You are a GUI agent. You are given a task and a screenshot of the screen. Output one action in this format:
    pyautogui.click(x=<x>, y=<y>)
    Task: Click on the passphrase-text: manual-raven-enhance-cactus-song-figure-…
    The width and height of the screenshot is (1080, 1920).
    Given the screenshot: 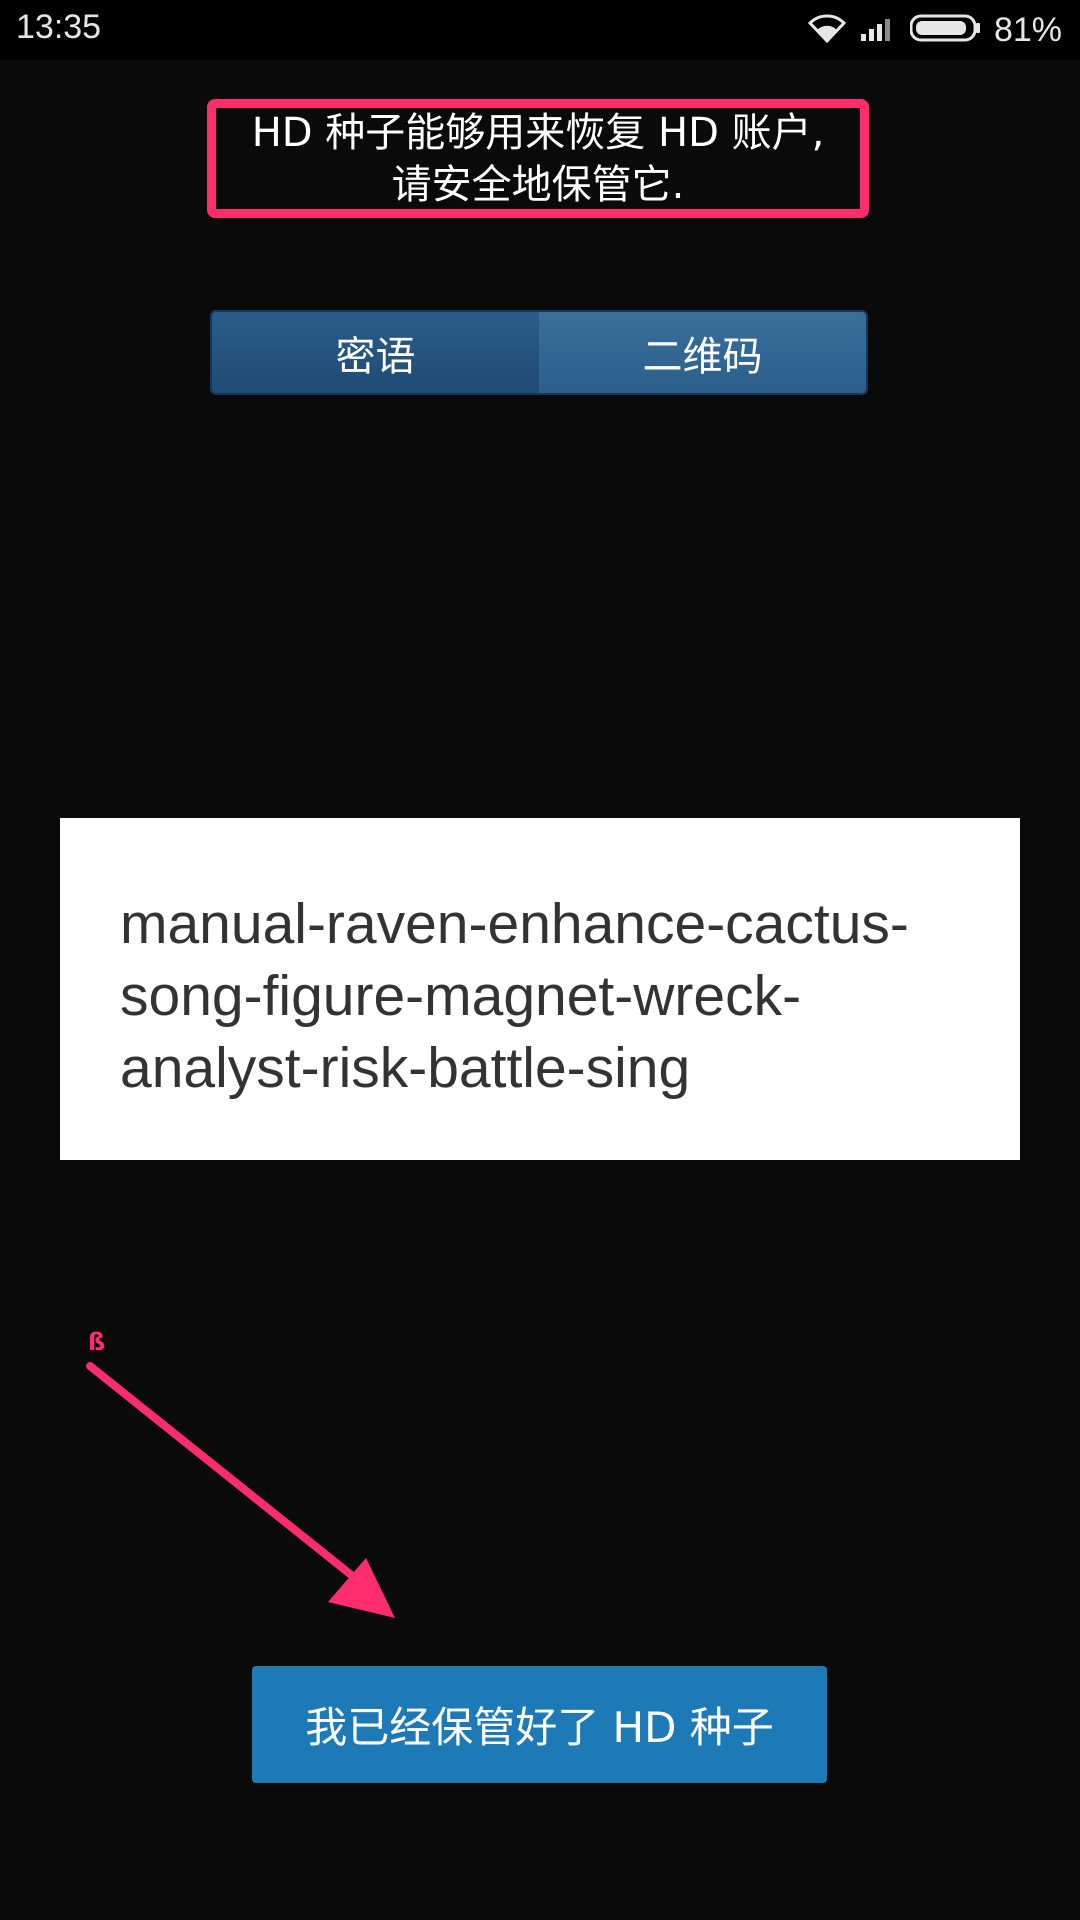 What is the action you would take?
    pyautogui.click(x=514, y=996)
    